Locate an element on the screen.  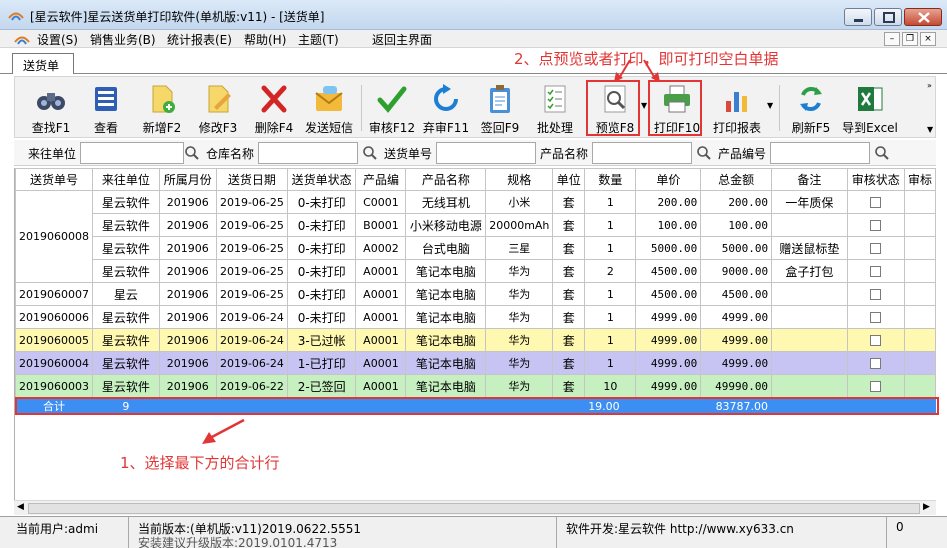
cell-delivery-no: 2019060003 is located at coordinates (54, 386).